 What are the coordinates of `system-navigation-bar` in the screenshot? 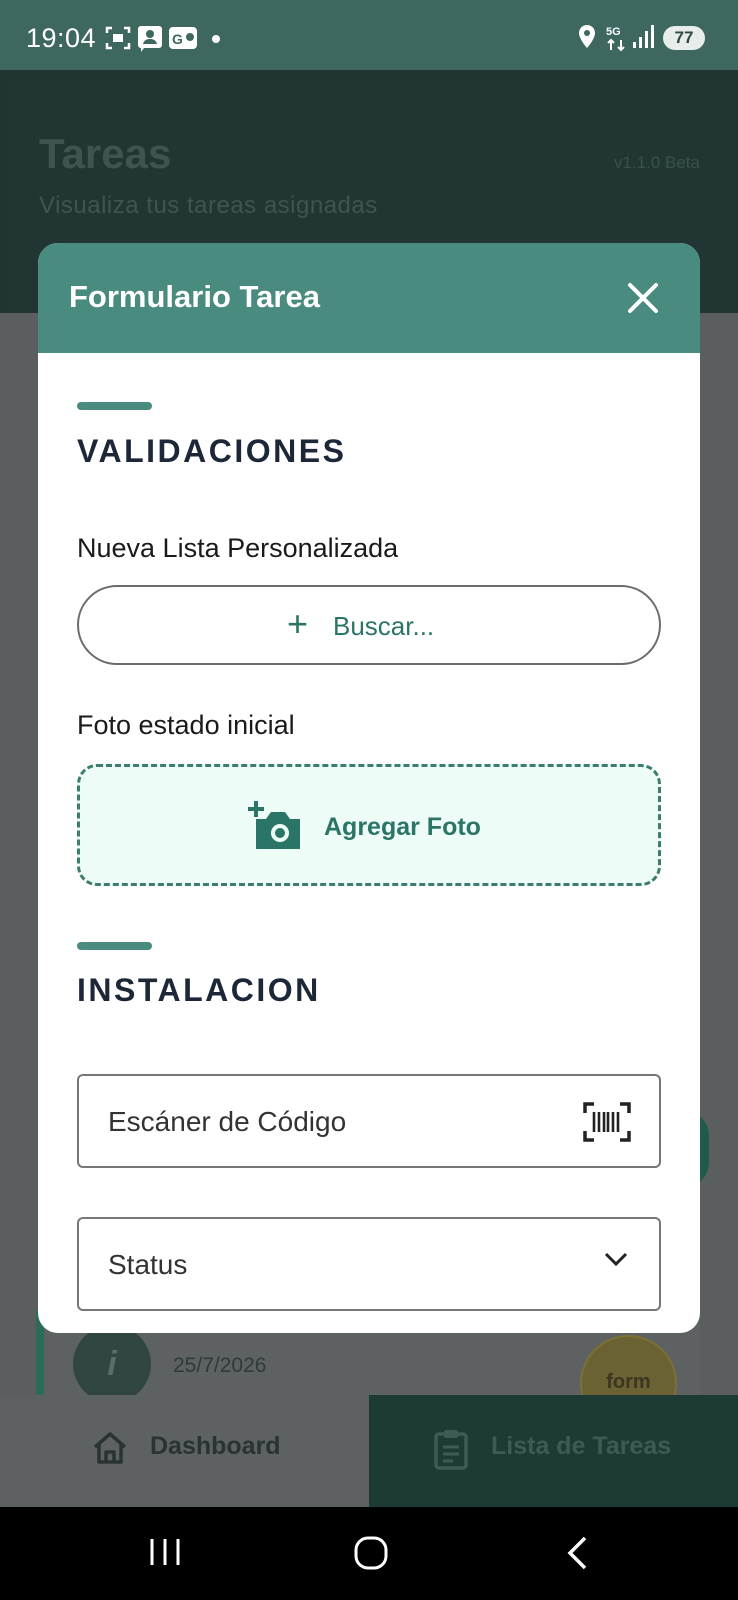 It's located at (369, 1553).